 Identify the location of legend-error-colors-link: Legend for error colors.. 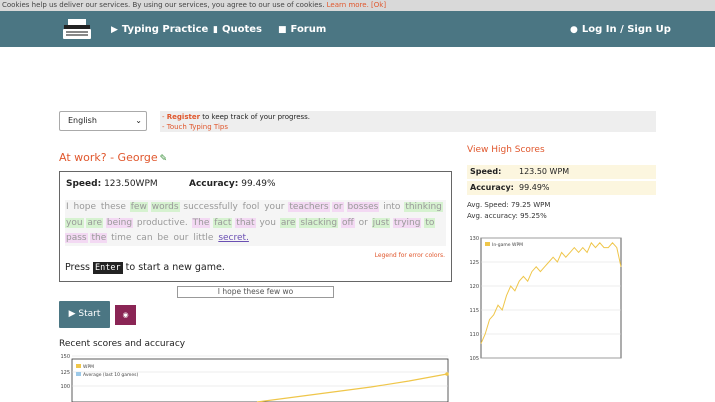
(410, 255).